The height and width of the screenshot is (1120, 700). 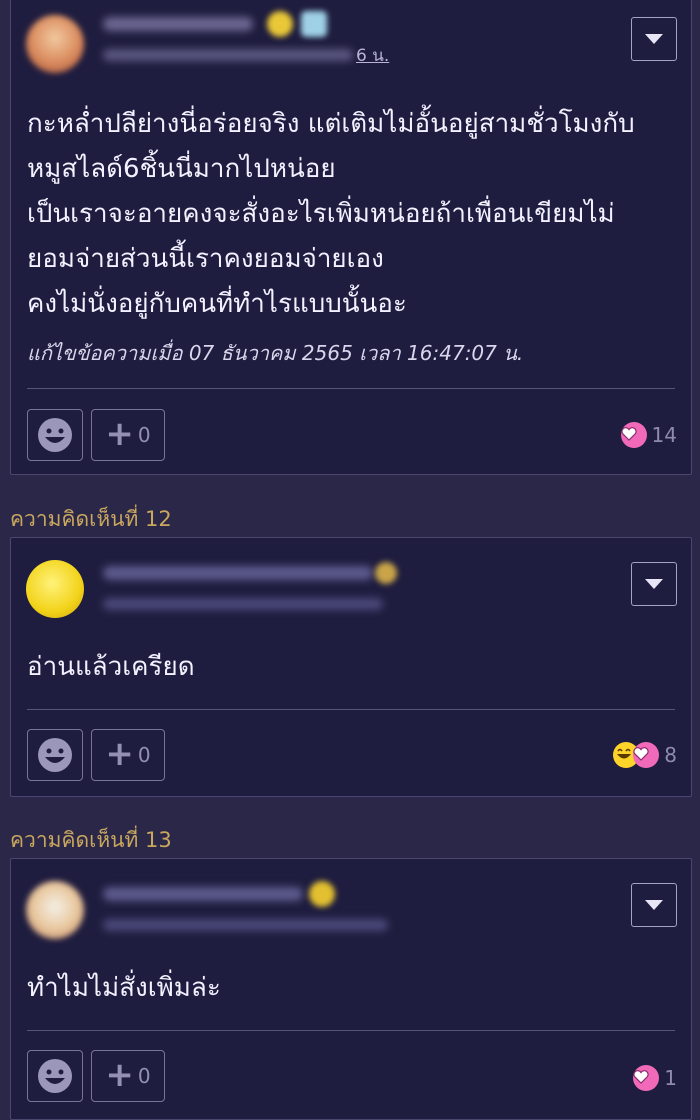 What do you see at coordinates (111, 667) in the screenshot?
I see `comment-line: อ่านแล้วเครียด` at bounding box center [111, 667].